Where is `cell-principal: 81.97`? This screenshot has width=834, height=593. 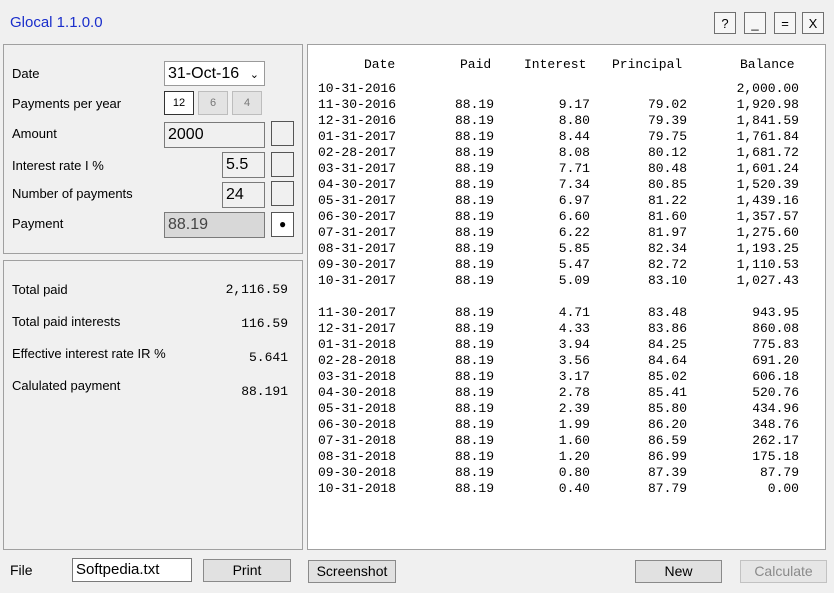
cell-principal: 81.97 is located at coordinates (667, 232).